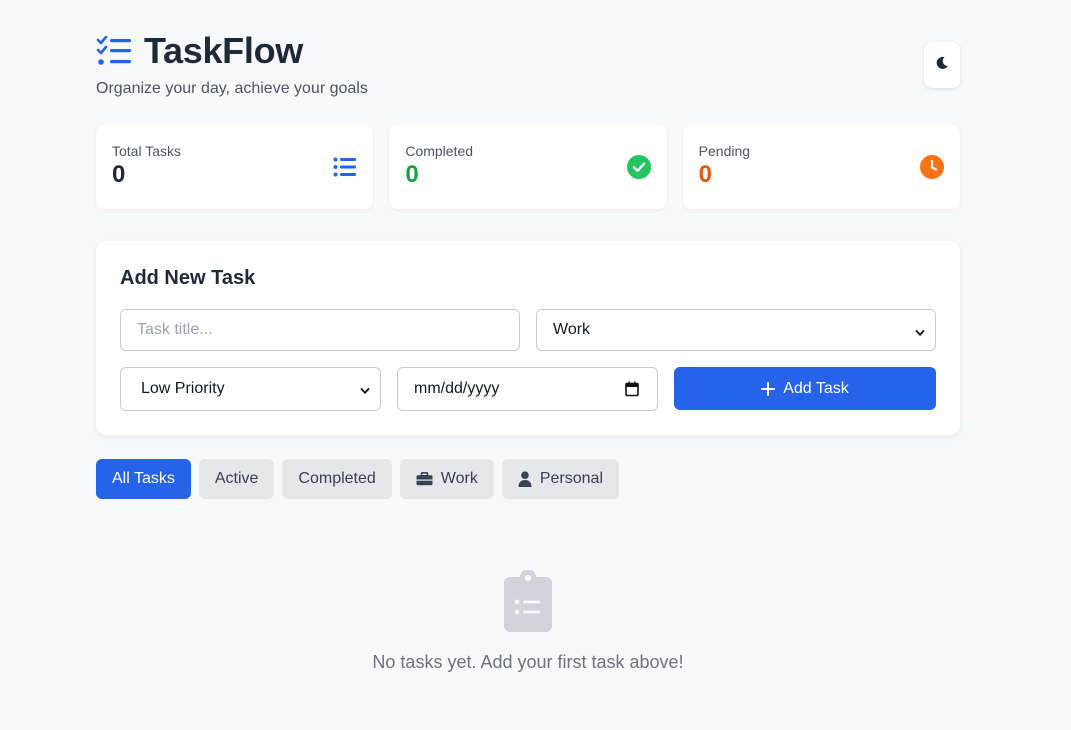 This screenshot has height=730, width=1071. I want to click on filter-label: All Tasks, so click(143, 478).